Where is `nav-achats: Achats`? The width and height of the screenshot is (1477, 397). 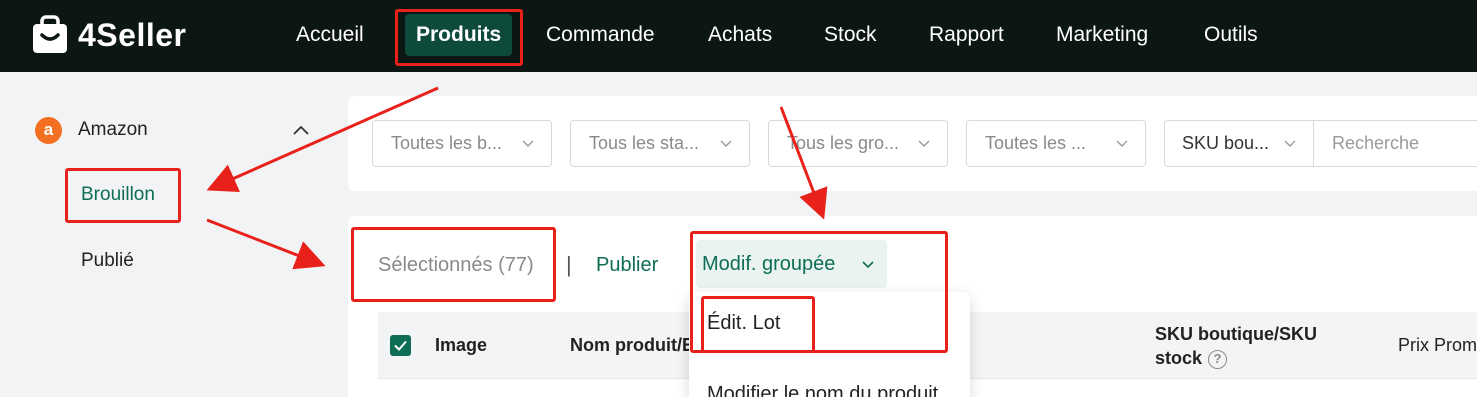 nav-achats: Achats is located at coordinates (740, 35).